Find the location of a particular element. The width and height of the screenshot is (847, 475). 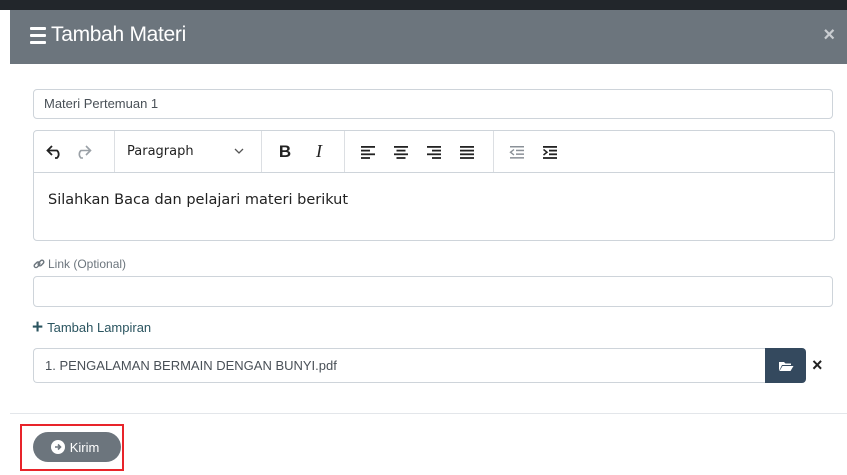

link-input is located at coordinates (433, 291).